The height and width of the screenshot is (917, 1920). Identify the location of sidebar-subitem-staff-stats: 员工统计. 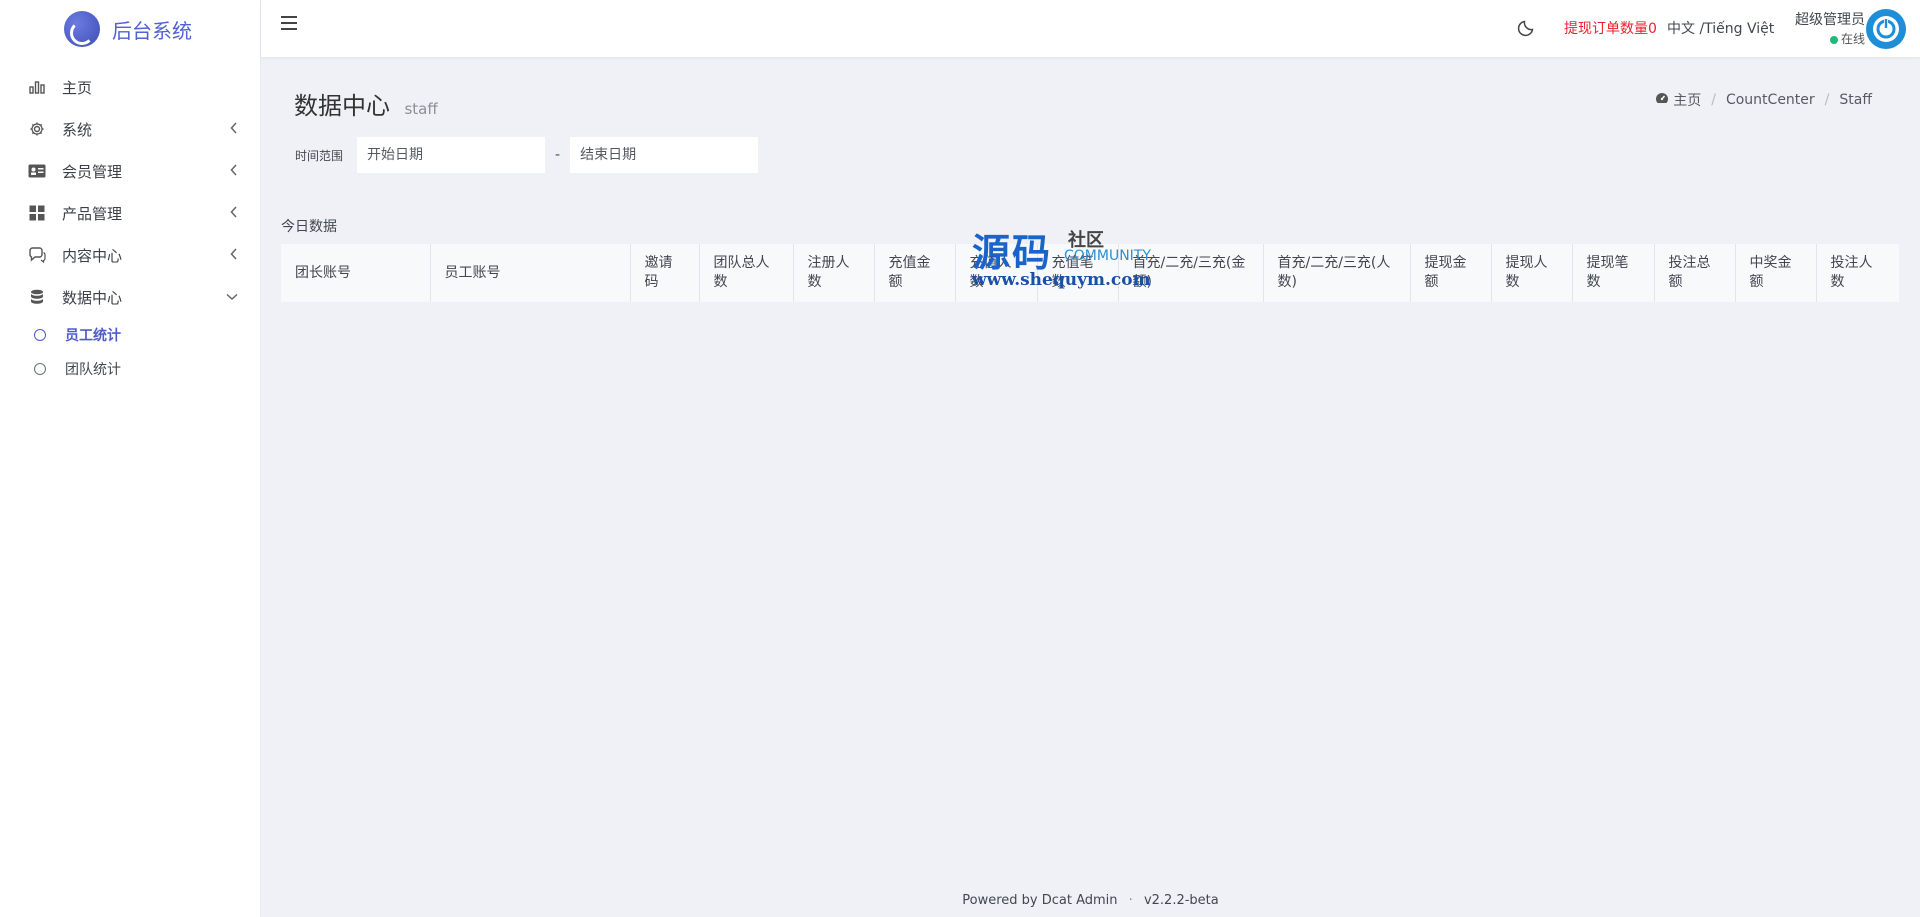
(130, 335).